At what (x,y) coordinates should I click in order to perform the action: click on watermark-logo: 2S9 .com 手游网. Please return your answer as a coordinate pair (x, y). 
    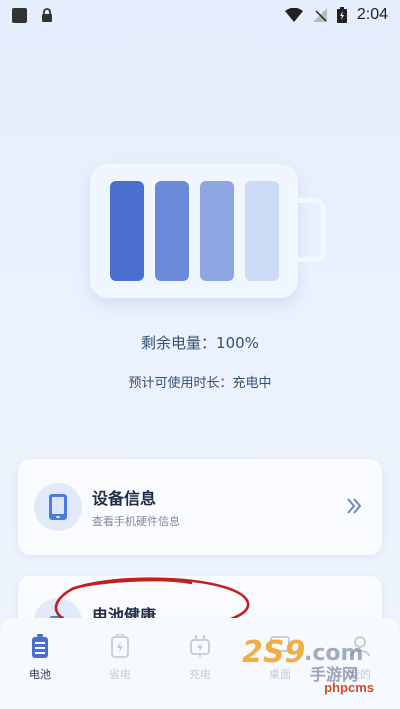
    Looking at the image, I should click on (302, 659).